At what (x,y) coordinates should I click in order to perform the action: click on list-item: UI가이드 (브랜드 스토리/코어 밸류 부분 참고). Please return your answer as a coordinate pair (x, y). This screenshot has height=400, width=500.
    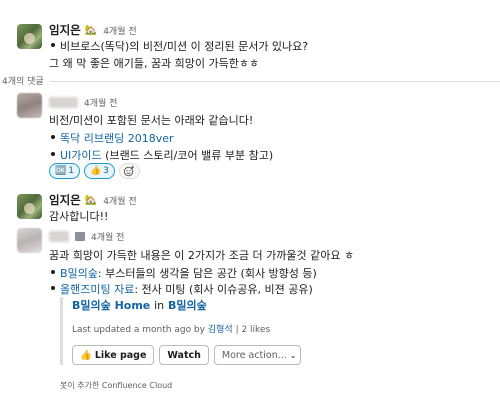
    Looking at the image, I should click on (162, 155).